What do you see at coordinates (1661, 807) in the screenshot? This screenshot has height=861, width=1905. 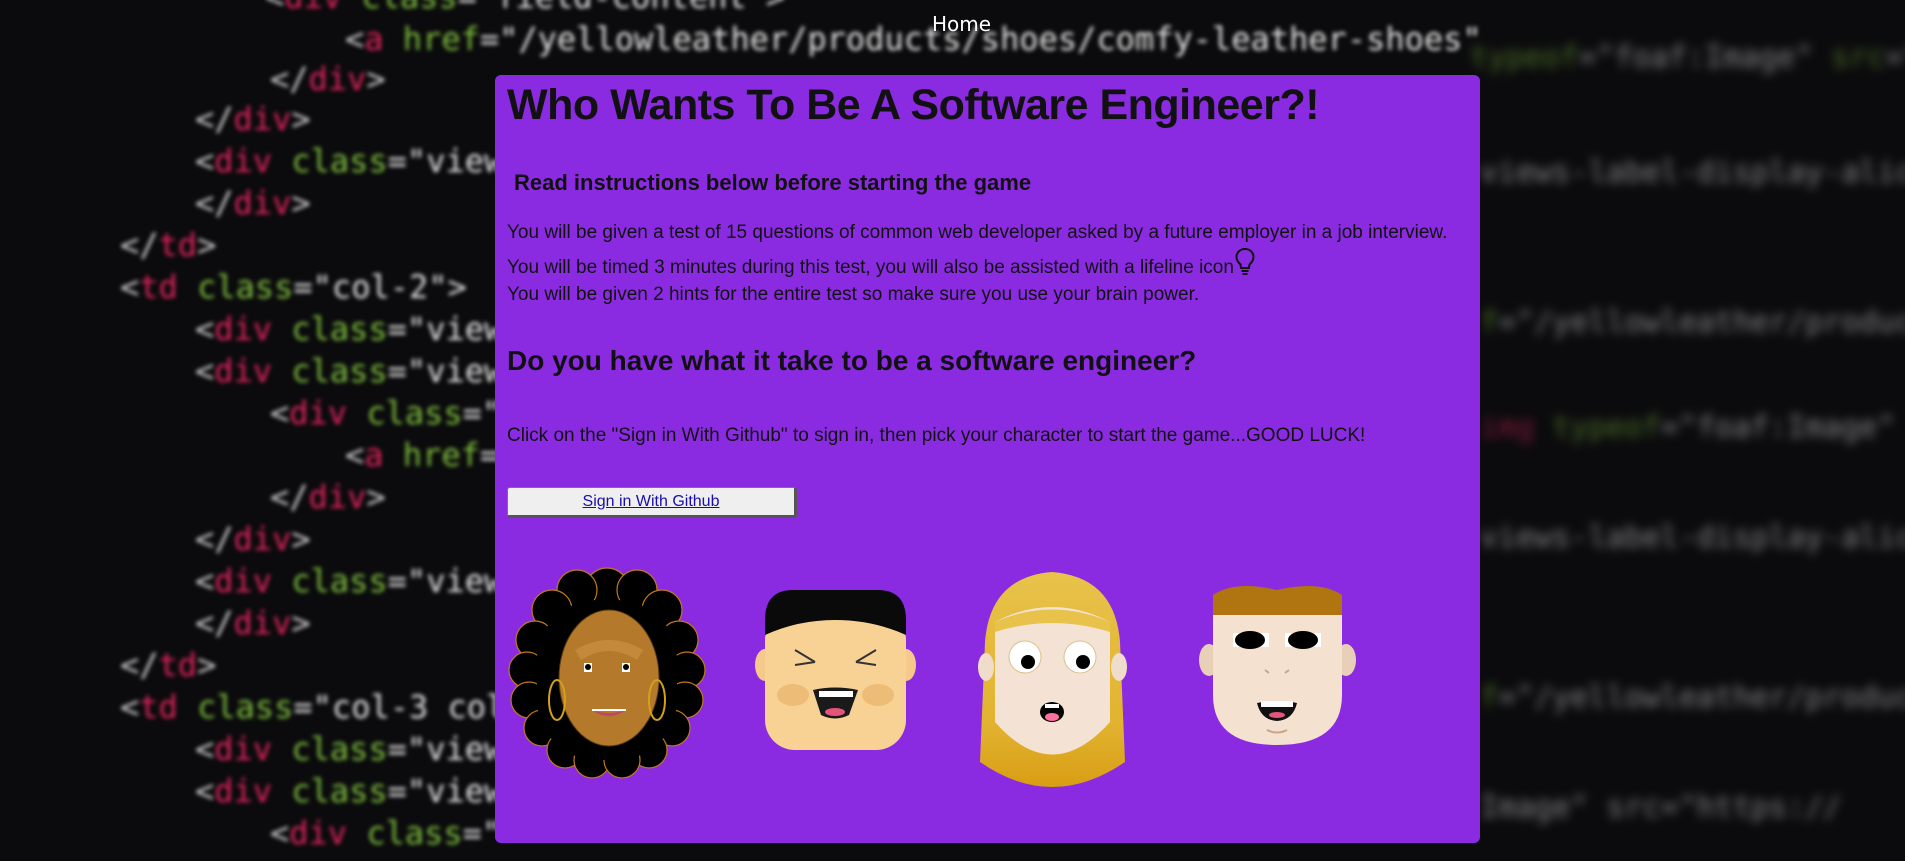 I see `code-line: Image" src="https://` at bounding box center [1661, 807].